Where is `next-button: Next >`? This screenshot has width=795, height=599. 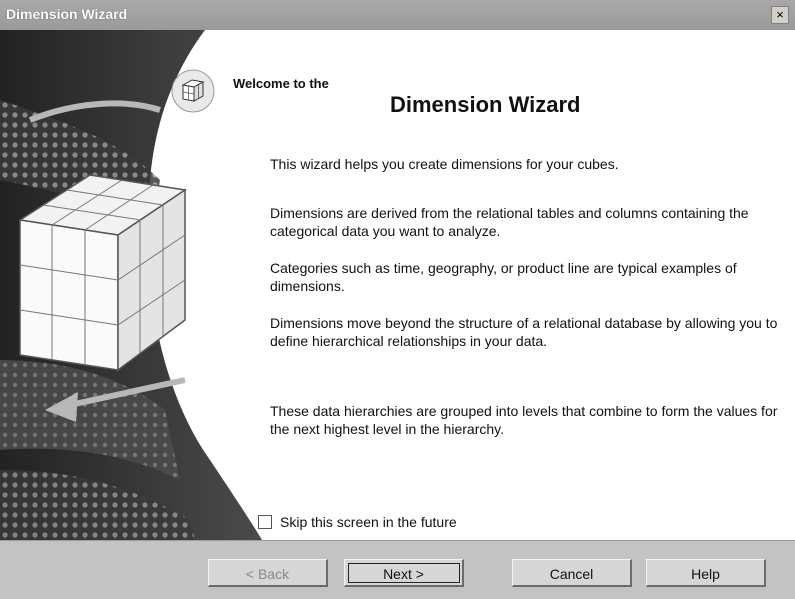 next-button: Next > is located at coordinates (404, 573).